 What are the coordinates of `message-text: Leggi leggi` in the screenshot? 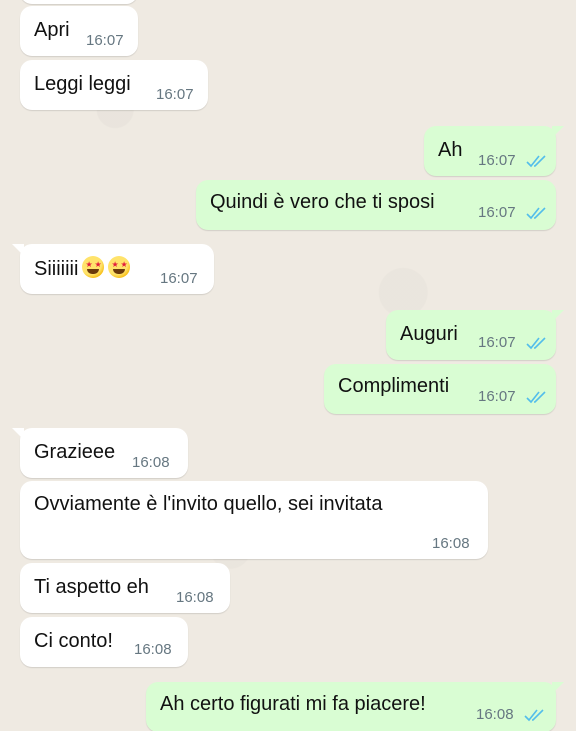 It's located at (82, 84).